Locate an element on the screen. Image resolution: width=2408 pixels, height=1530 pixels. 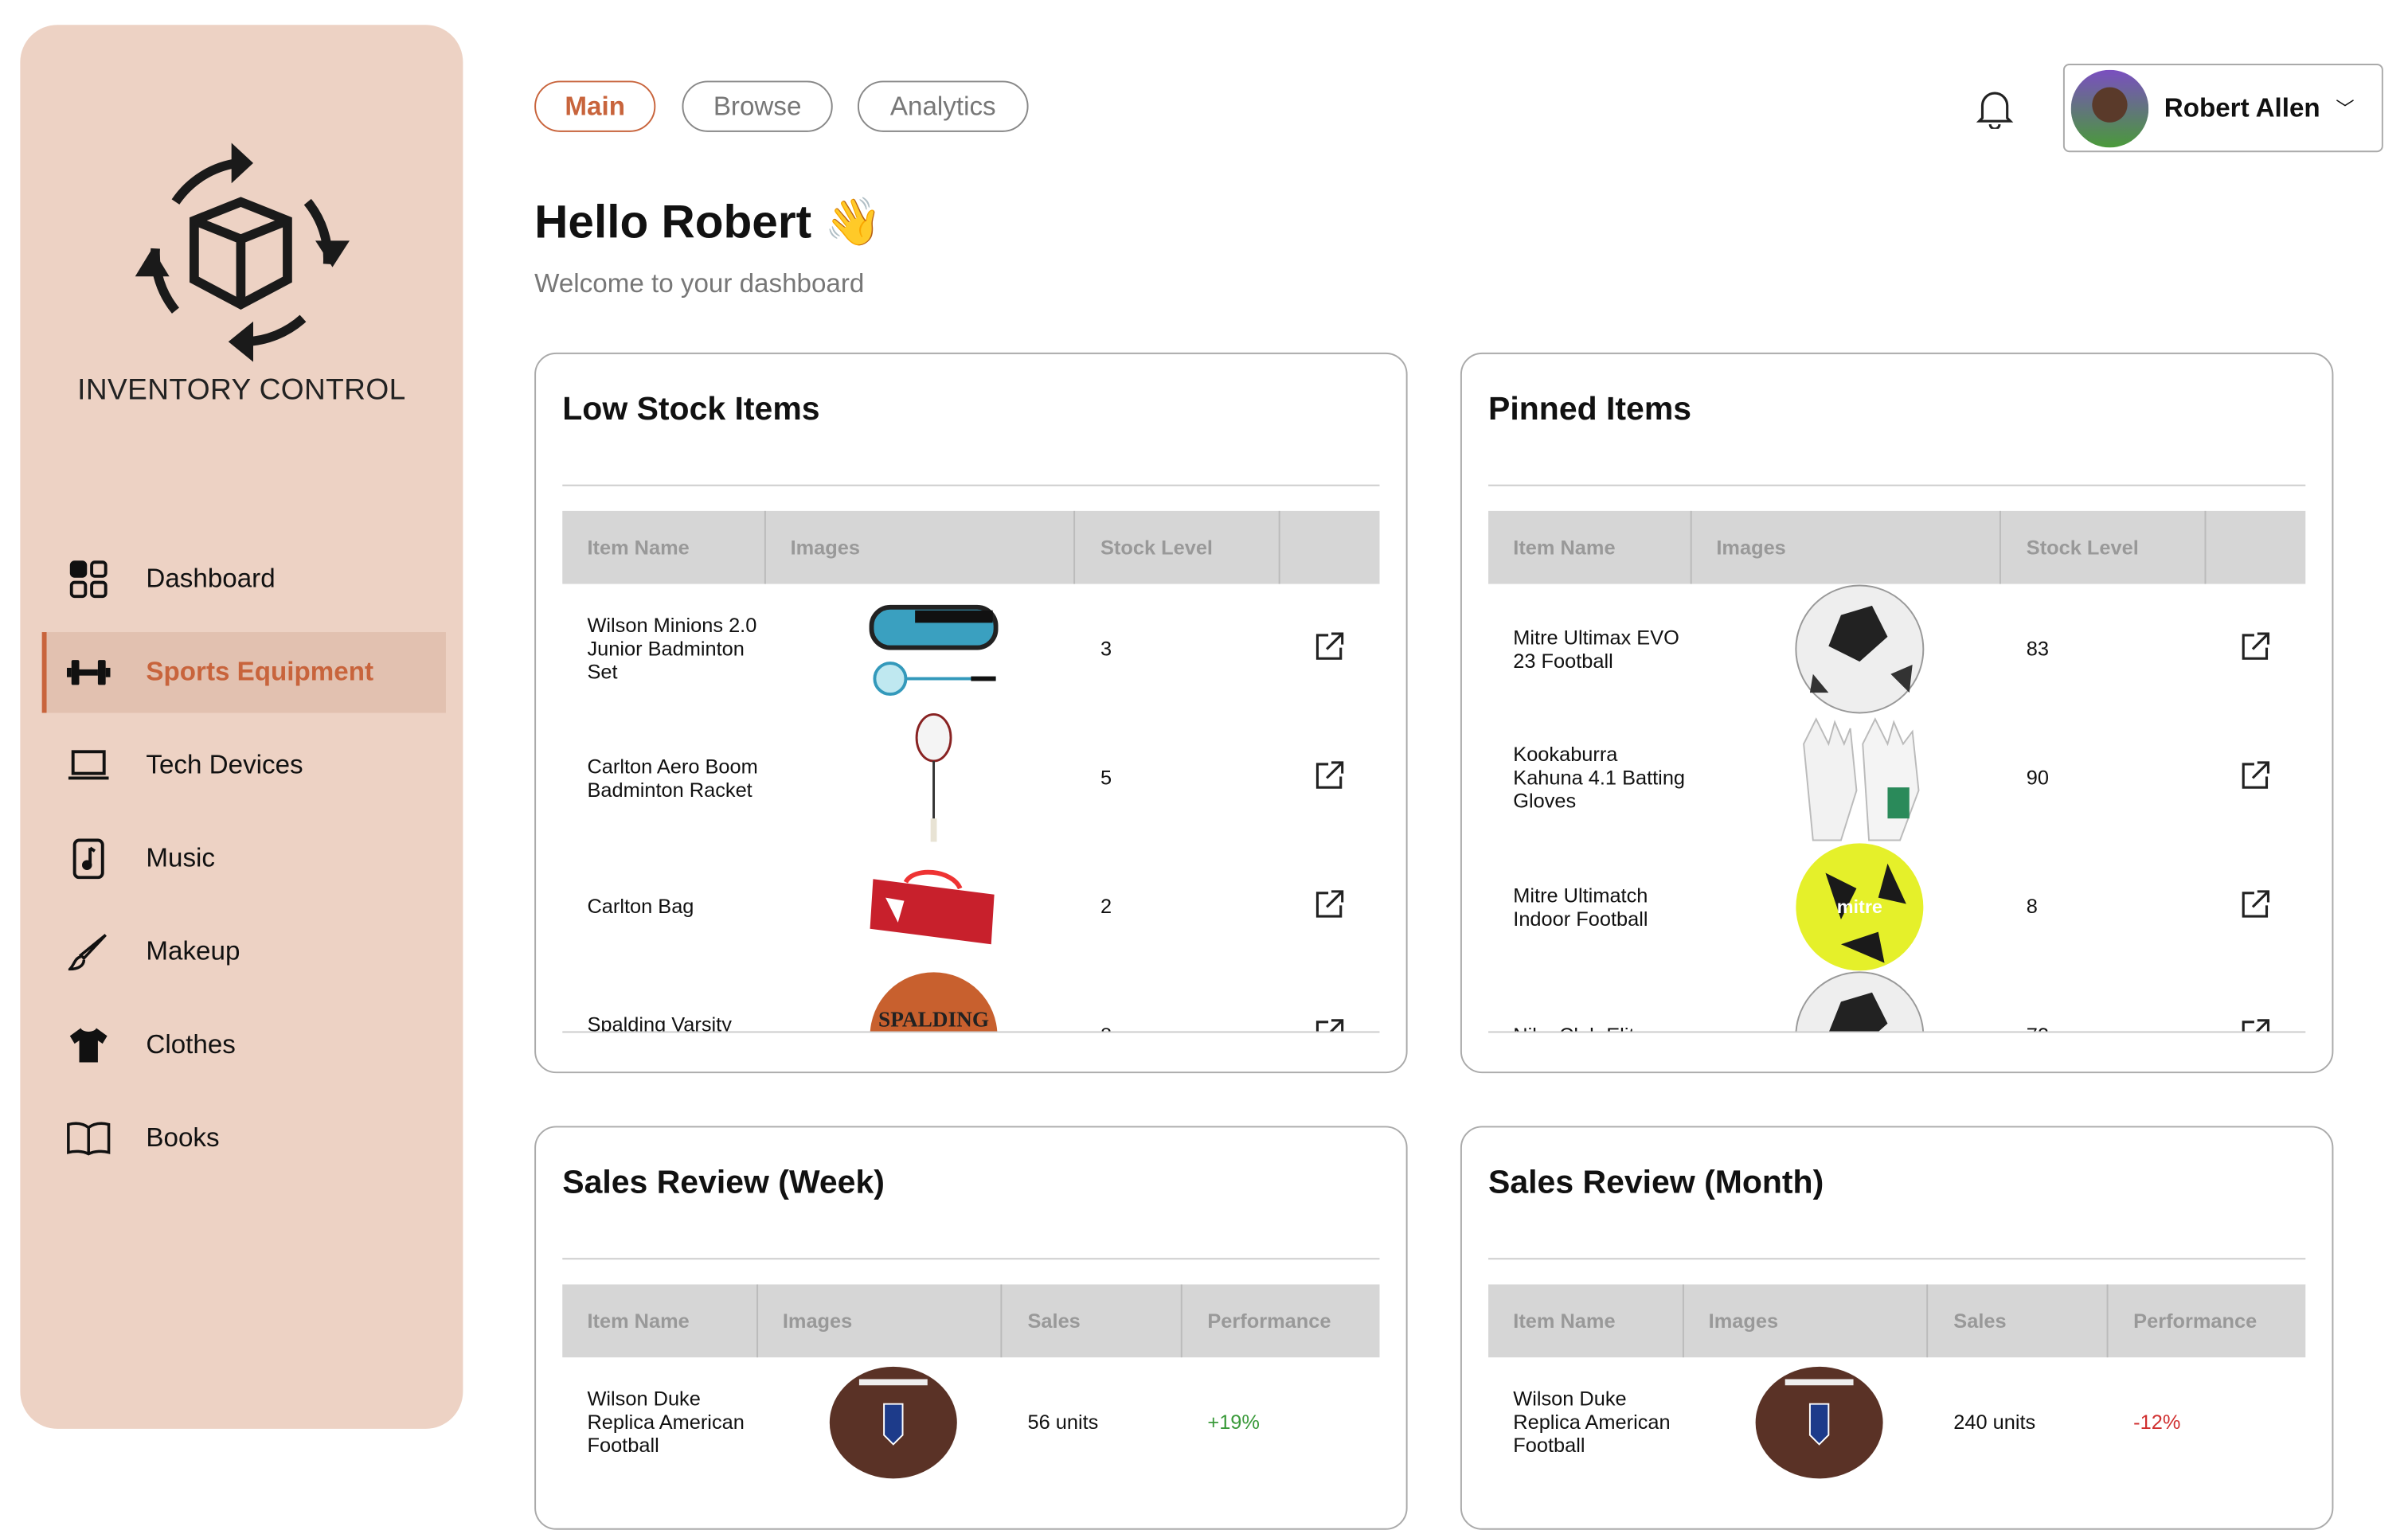
table-header: Item Name Images Stock Level is located at coordinates (971, 547).